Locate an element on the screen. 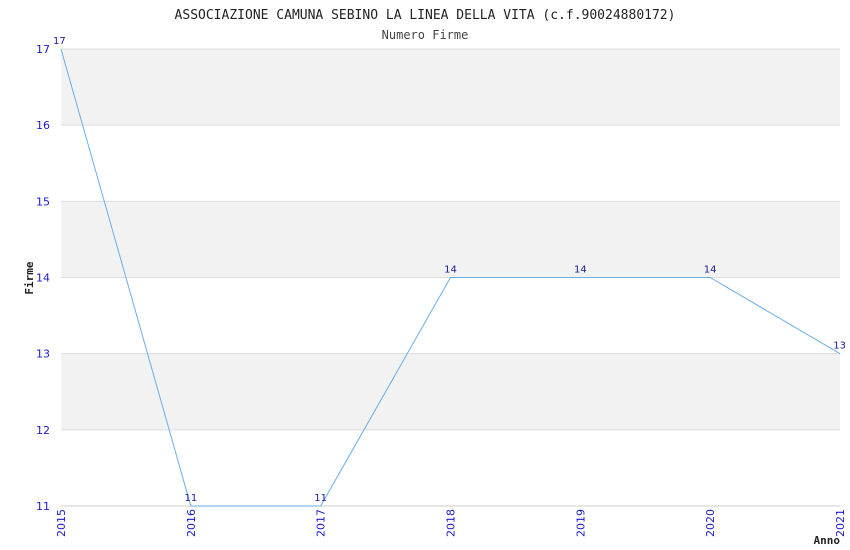  x-tick-labels: 2015 2016 2017 2018 2019 2020 2021 is located at coordinates (451, 523).